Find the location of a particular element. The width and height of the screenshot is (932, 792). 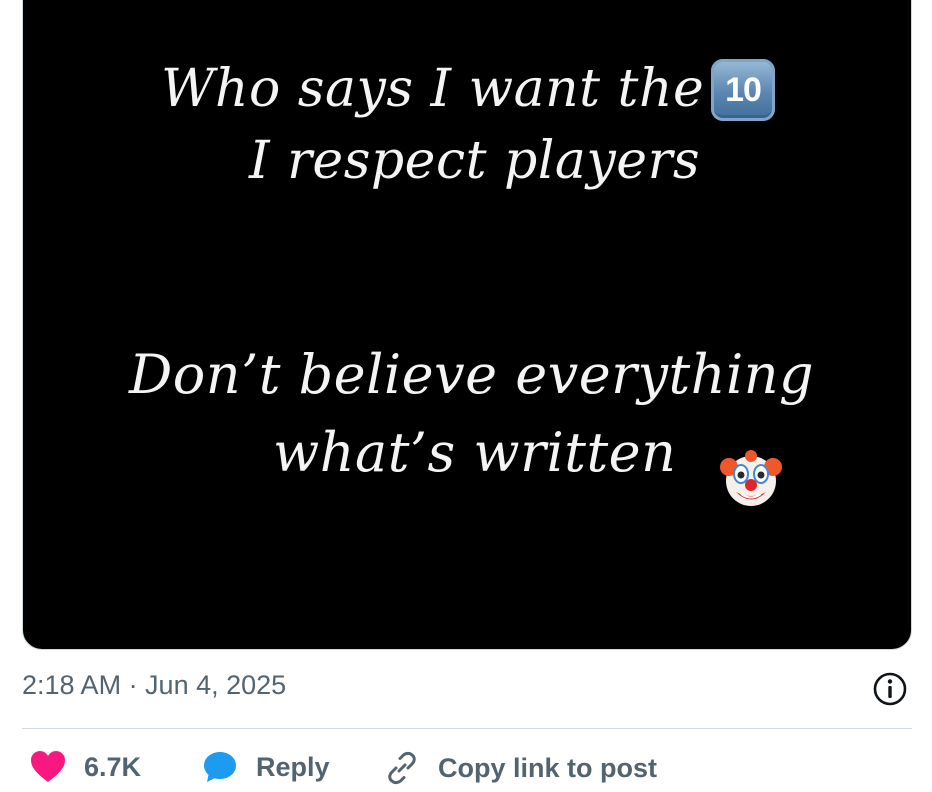

image-text-line-1: Who says I want the is located at coordinates (433, 89).